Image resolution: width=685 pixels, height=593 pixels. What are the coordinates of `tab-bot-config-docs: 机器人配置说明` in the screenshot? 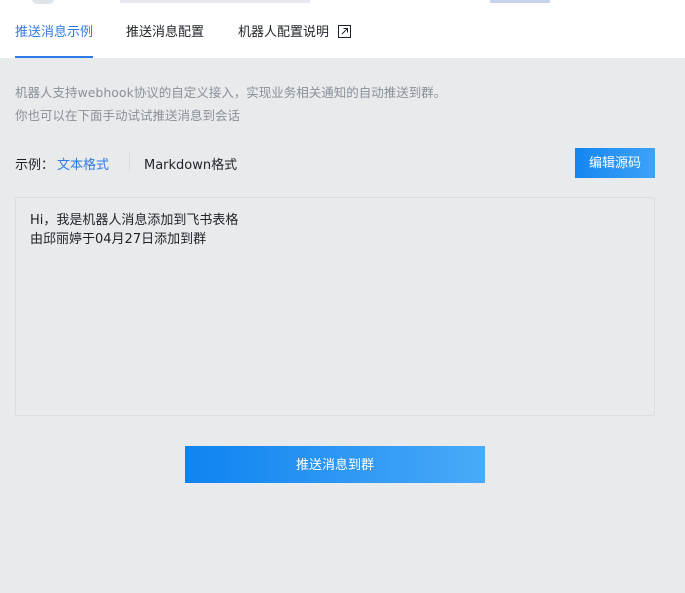 It's located at (295, 39).